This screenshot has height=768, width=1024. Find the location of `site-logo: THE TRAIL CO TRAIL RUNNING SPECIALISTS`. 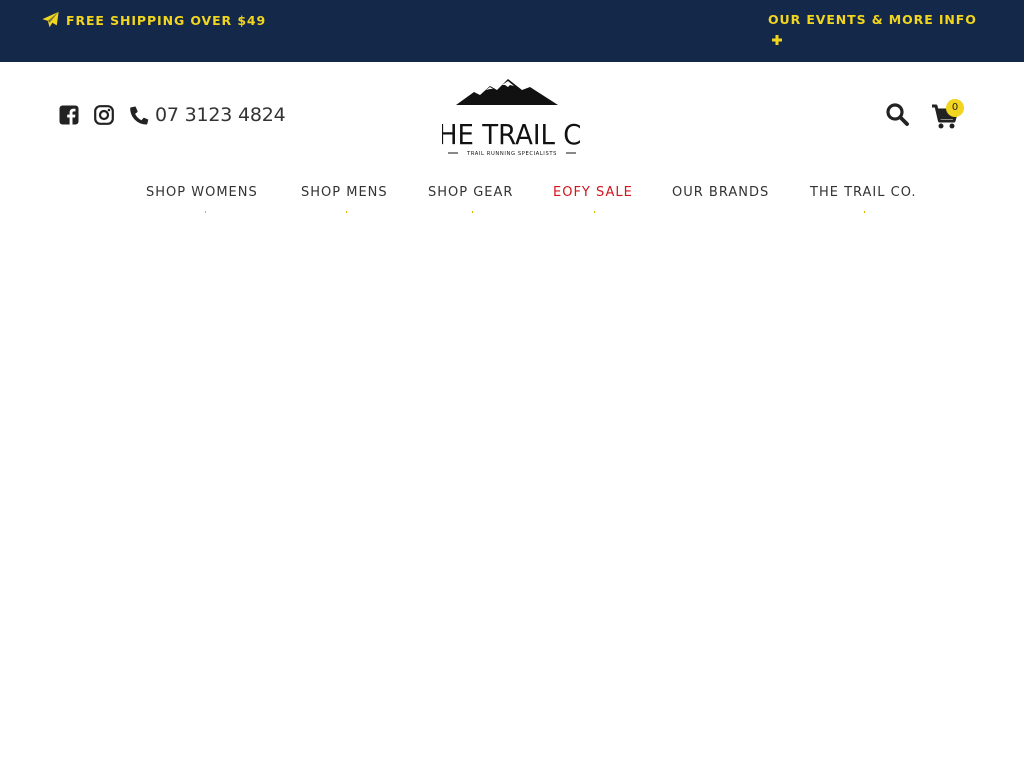

site-logo: THE TRAIL CO TRAIL RUNNING SPECIALISTS is located at coordinates (511, 118).